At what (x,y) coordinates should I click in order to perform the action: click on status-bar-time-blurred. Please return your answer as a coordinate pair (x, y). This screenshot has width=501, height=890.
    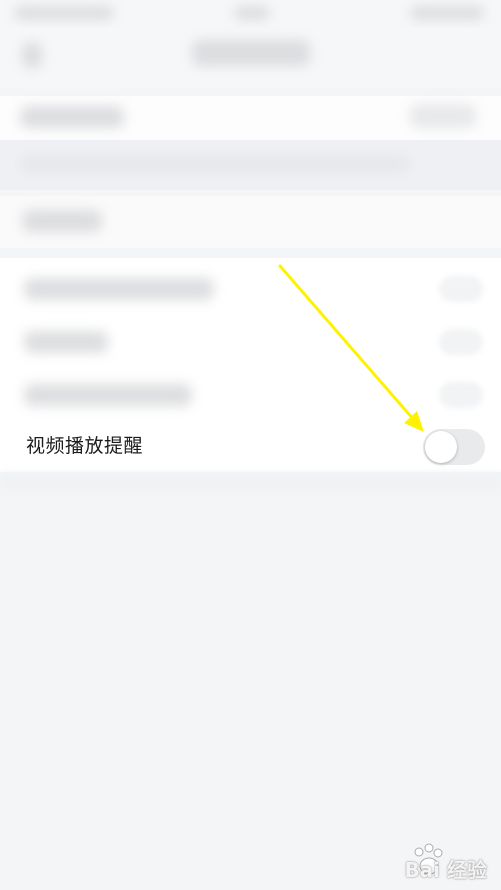
    Looking at the image, I should click on (252, 13).